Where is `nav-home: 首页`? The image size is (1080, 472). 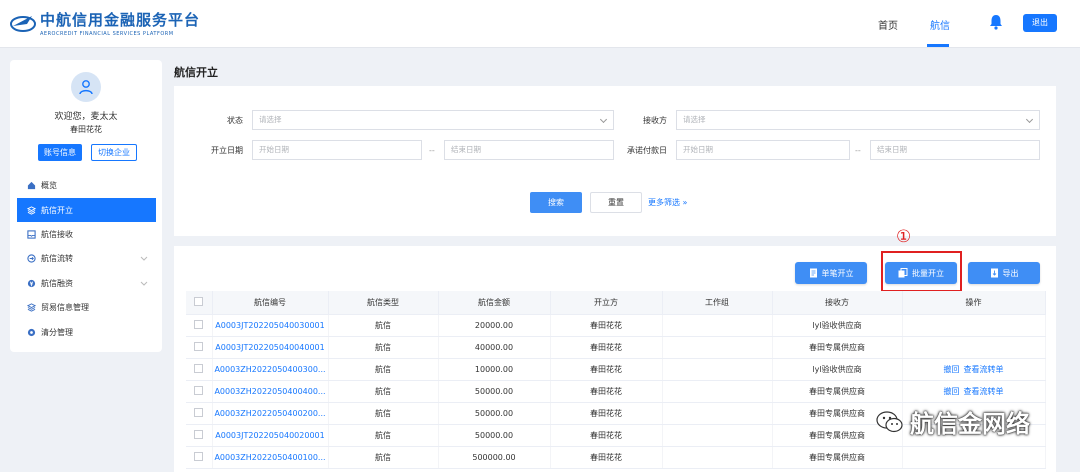 nav-home: 首页 is located at coordinates (888, 24).